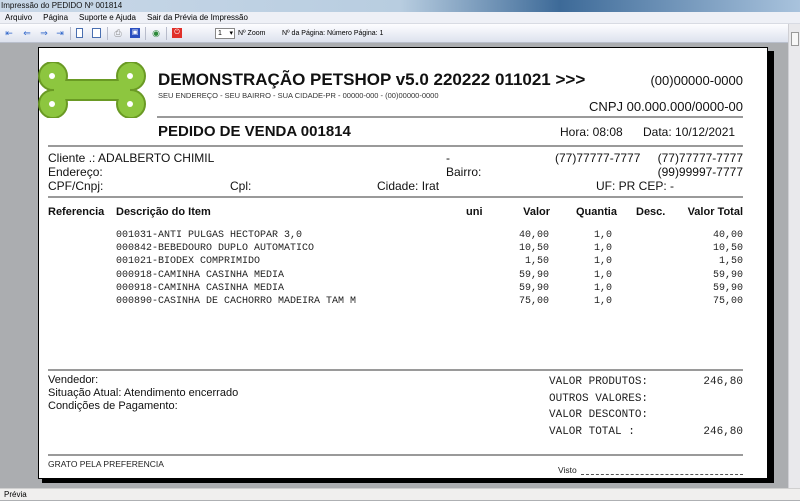  What do you see at coordinates (700, 172) in the screenshot?
I see `client-phone3: (99)99997-7777` at bounding box center [700, 172].